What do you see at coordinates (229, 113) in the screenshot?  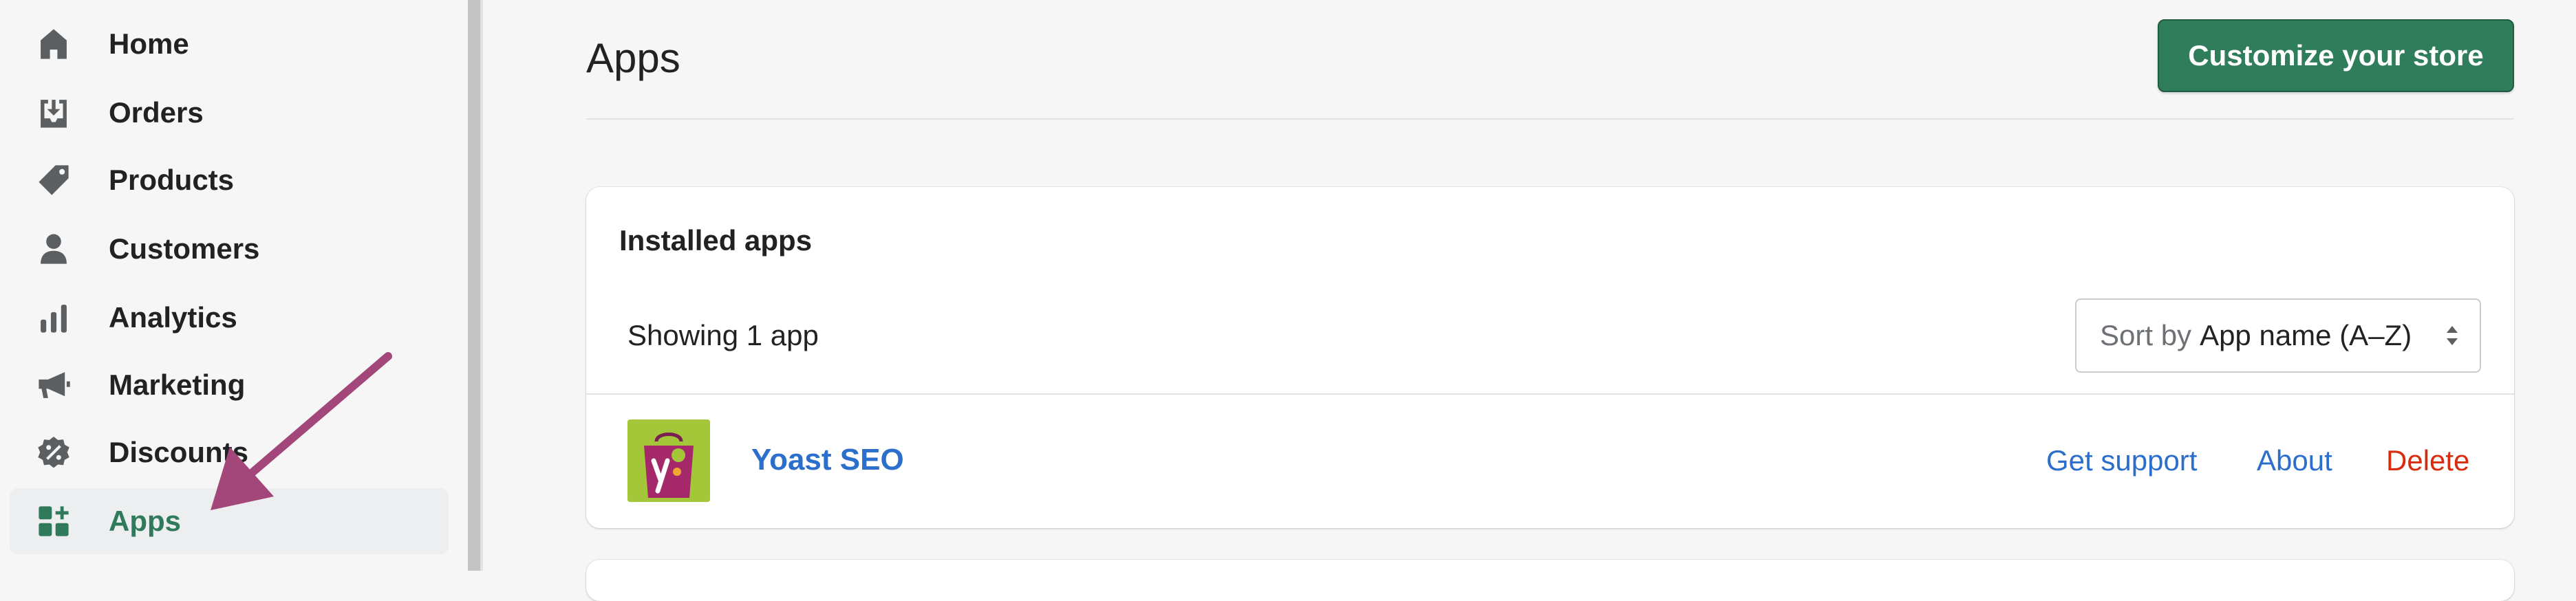 I see `sidebar-item-orders: Orders` at bounding box center [229, 113].